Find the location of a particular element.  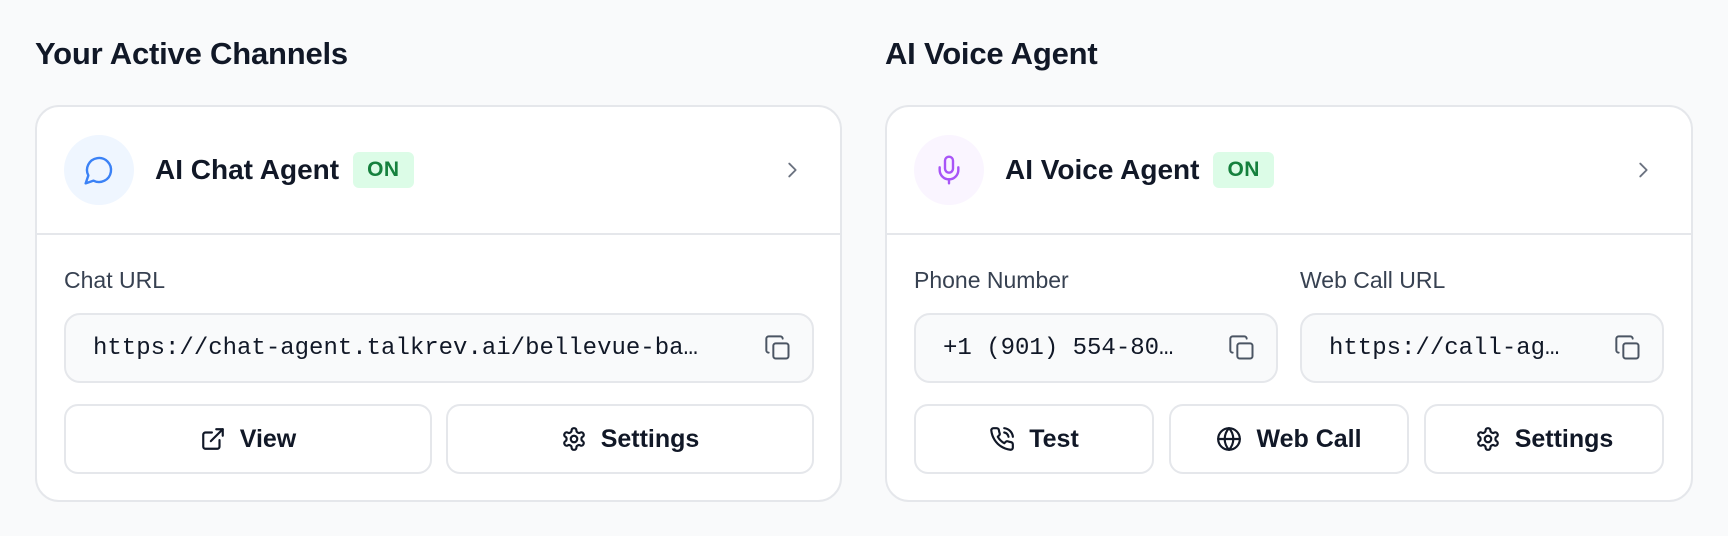

web-call-button-label: Web Call is located at coordinates (1309, 438).